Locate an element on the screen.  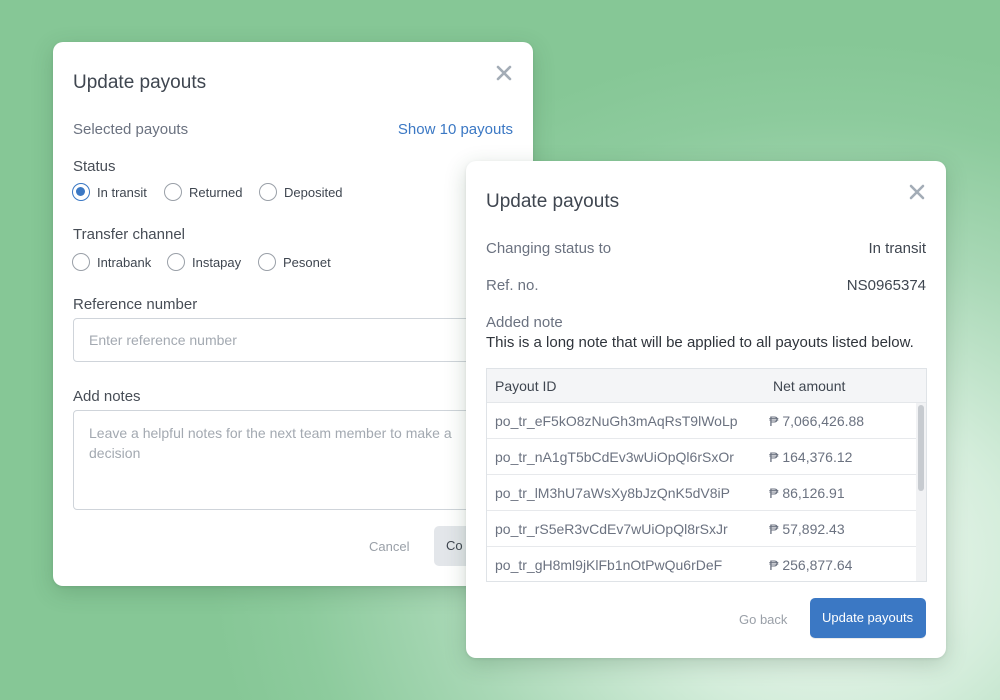
go-back-button: Go back is located at coordinates (763, 619).